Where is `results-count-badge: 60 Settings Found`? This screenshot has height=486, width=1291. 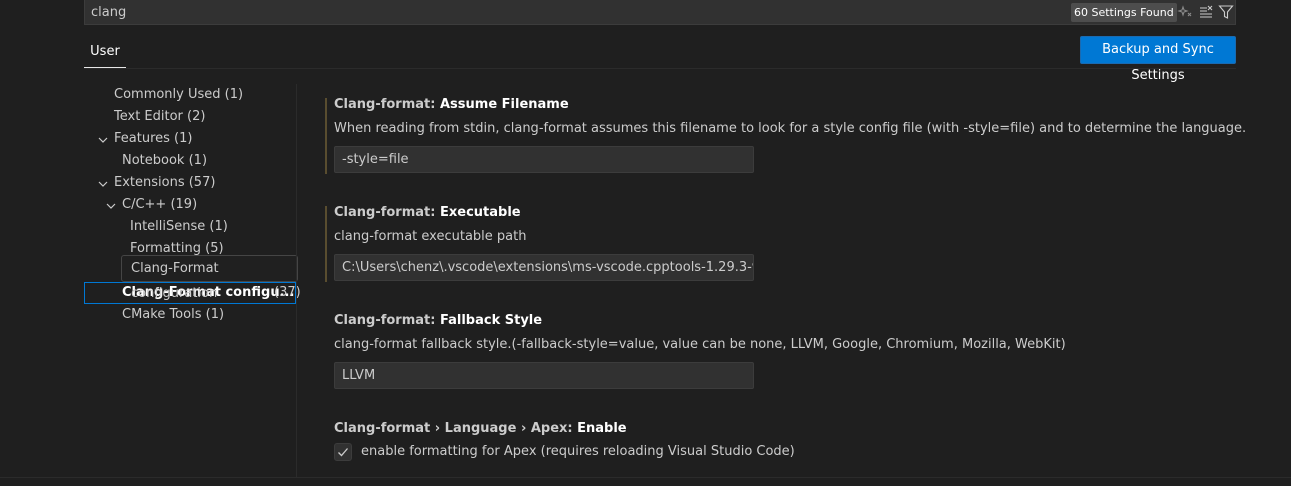 results-count-badge: 60 Settings Found is located at coordinates (1124, 12).